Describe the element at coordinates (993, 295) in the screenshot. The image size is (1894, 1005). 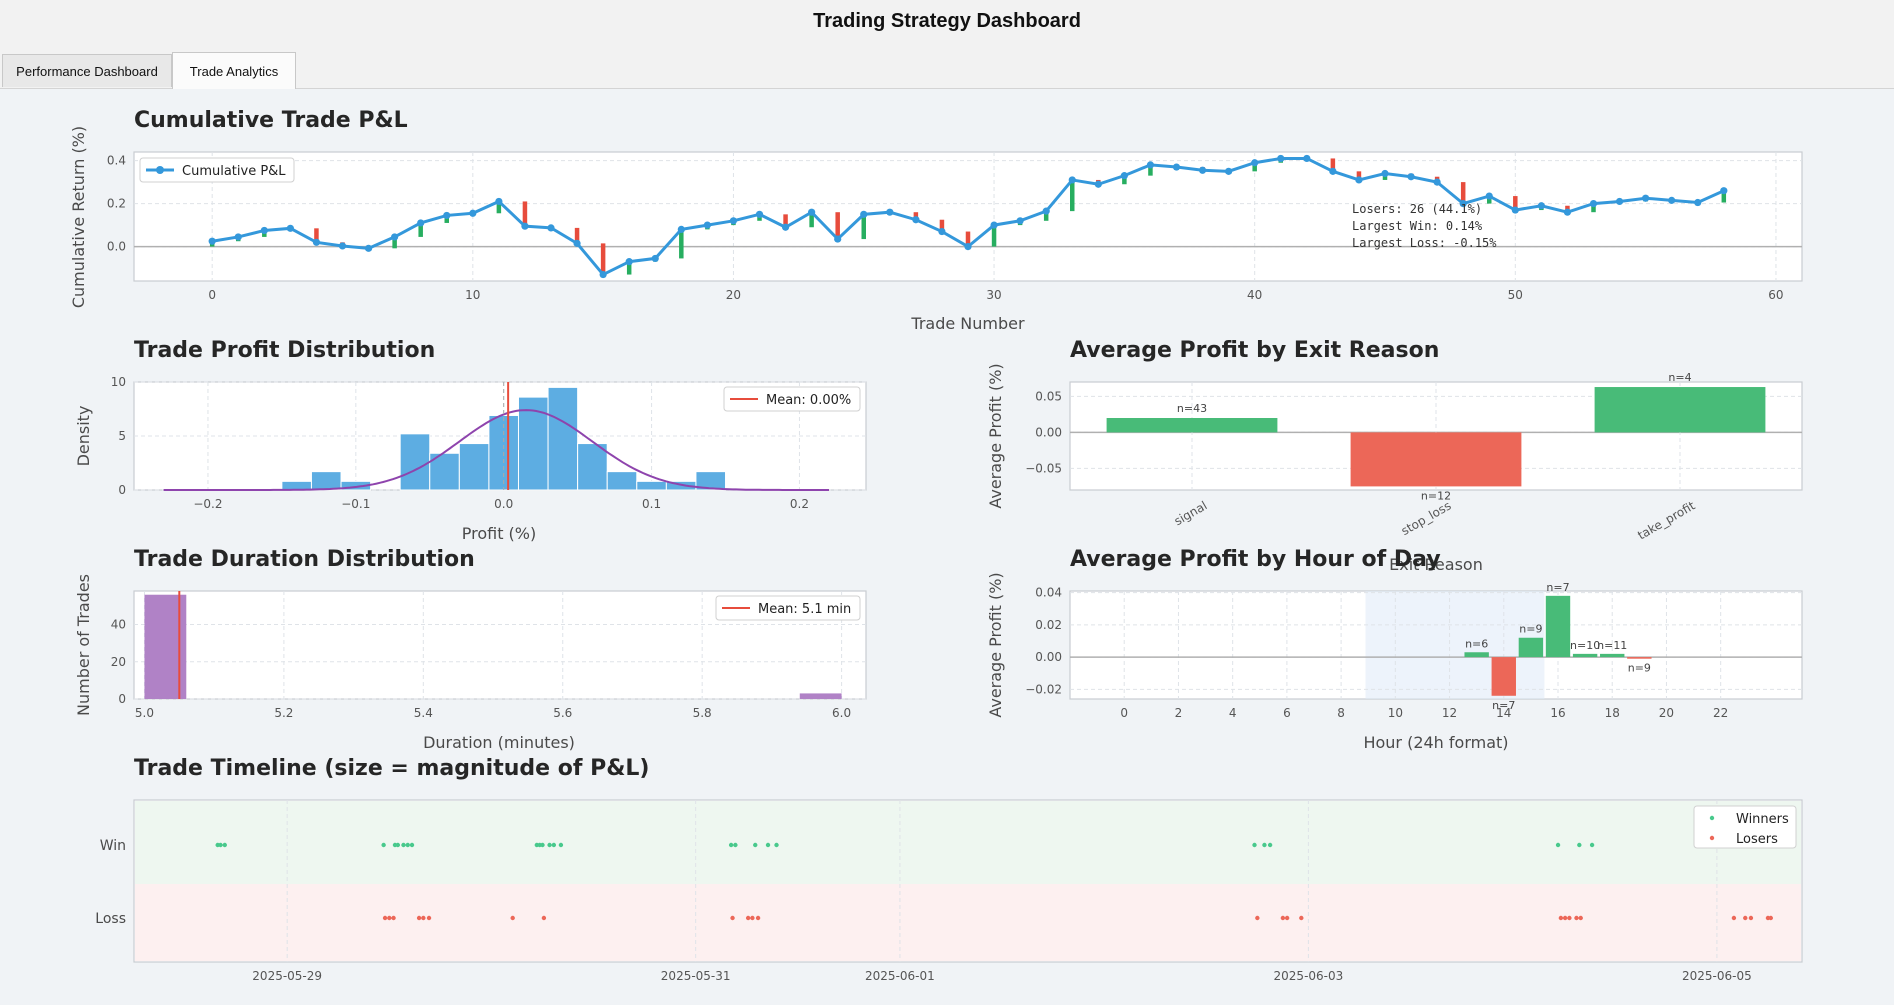
I see `cum-xtick-label: 30` at that location.